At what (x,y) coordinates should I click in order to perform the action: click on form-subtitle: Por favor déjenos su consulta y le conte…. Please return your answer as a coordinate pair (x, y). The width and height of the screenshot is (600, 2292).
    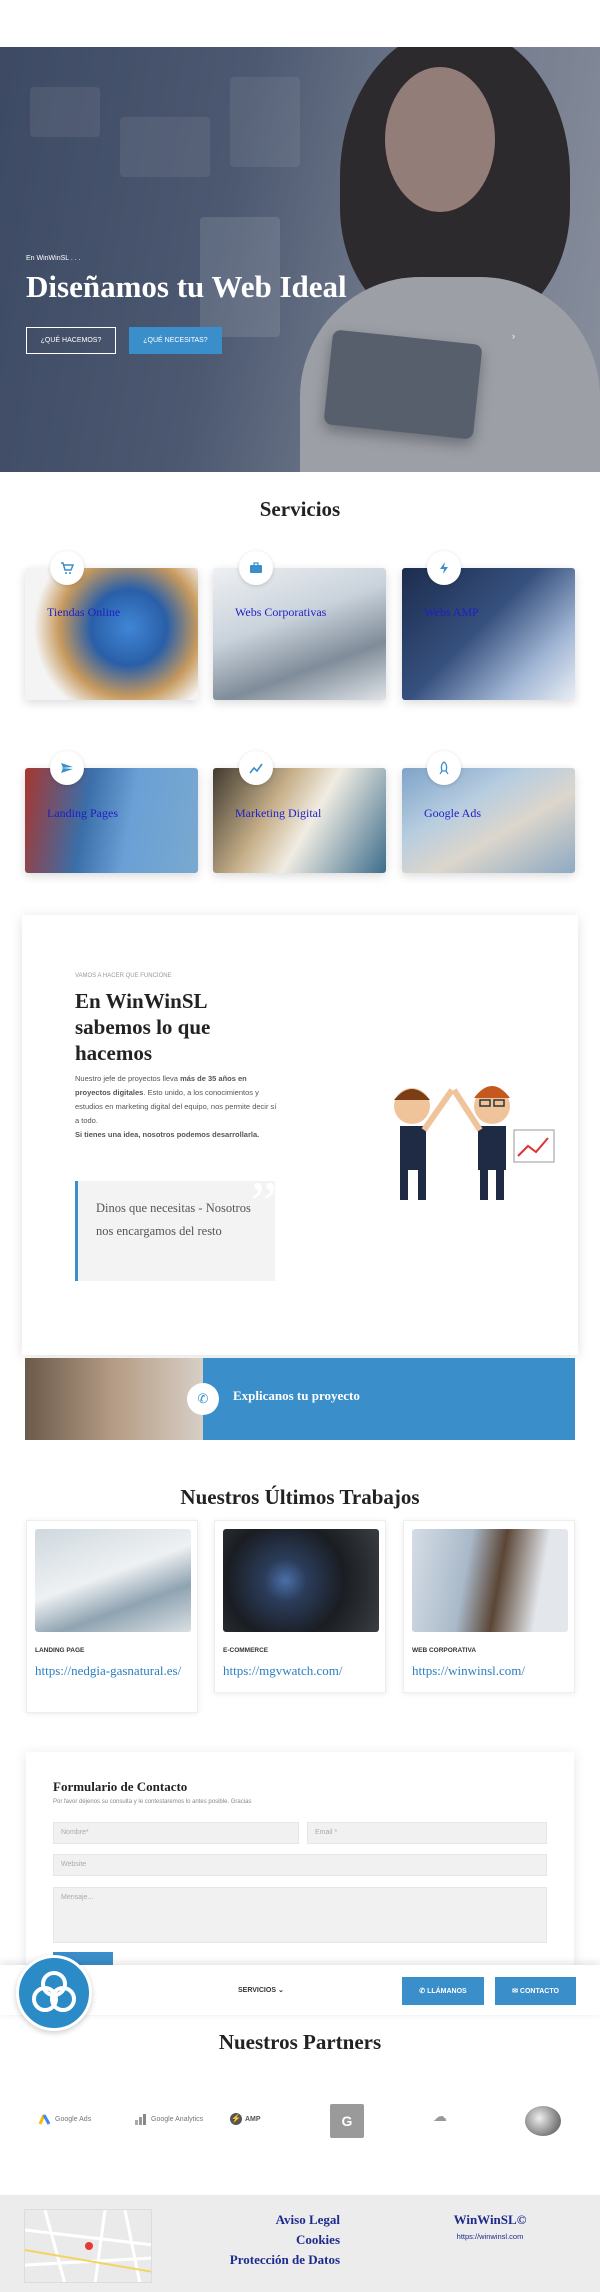
    Looking at the image, I should click on (152, 1802).